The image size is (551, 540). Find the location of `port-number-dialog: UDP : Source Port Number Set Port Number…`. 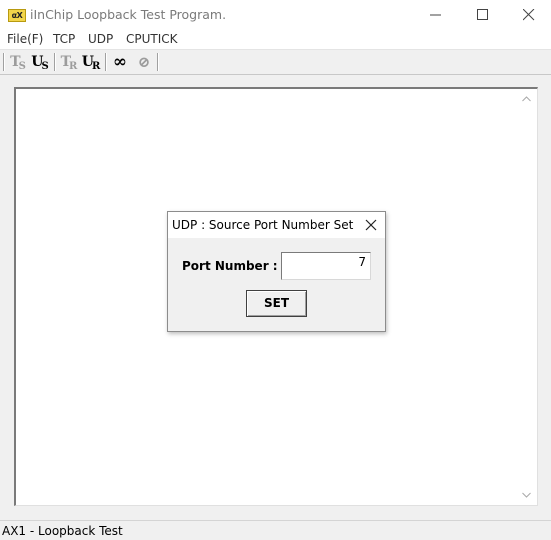

port-number-dialog: UDP : Source Port Number Set Port Number… is located at coordinates (276, 271).